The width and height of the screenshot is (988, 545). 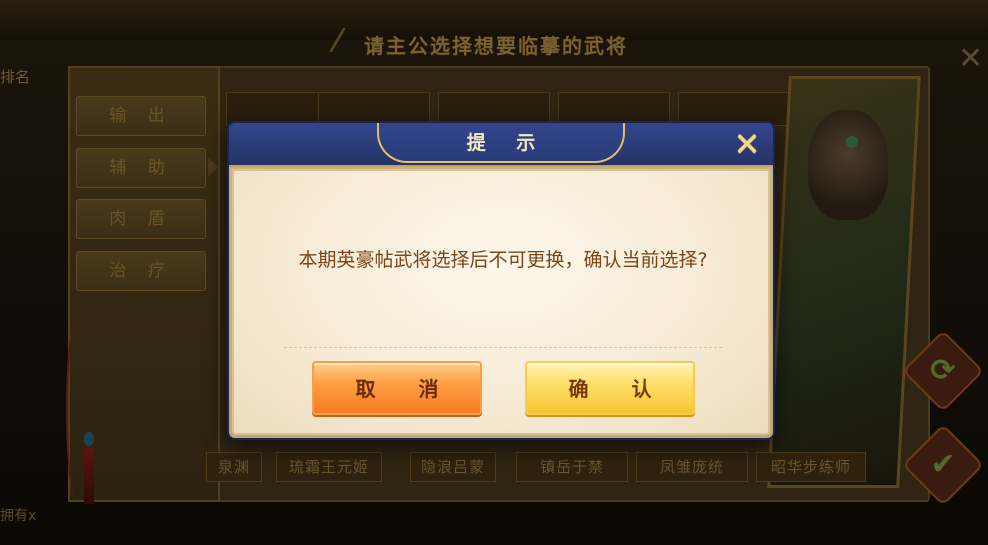 What do you see at coordinates (692, 467) in the screenshot?
I see `hero-name-plate: 凤雏庞统` at bounding box center [692, 467].